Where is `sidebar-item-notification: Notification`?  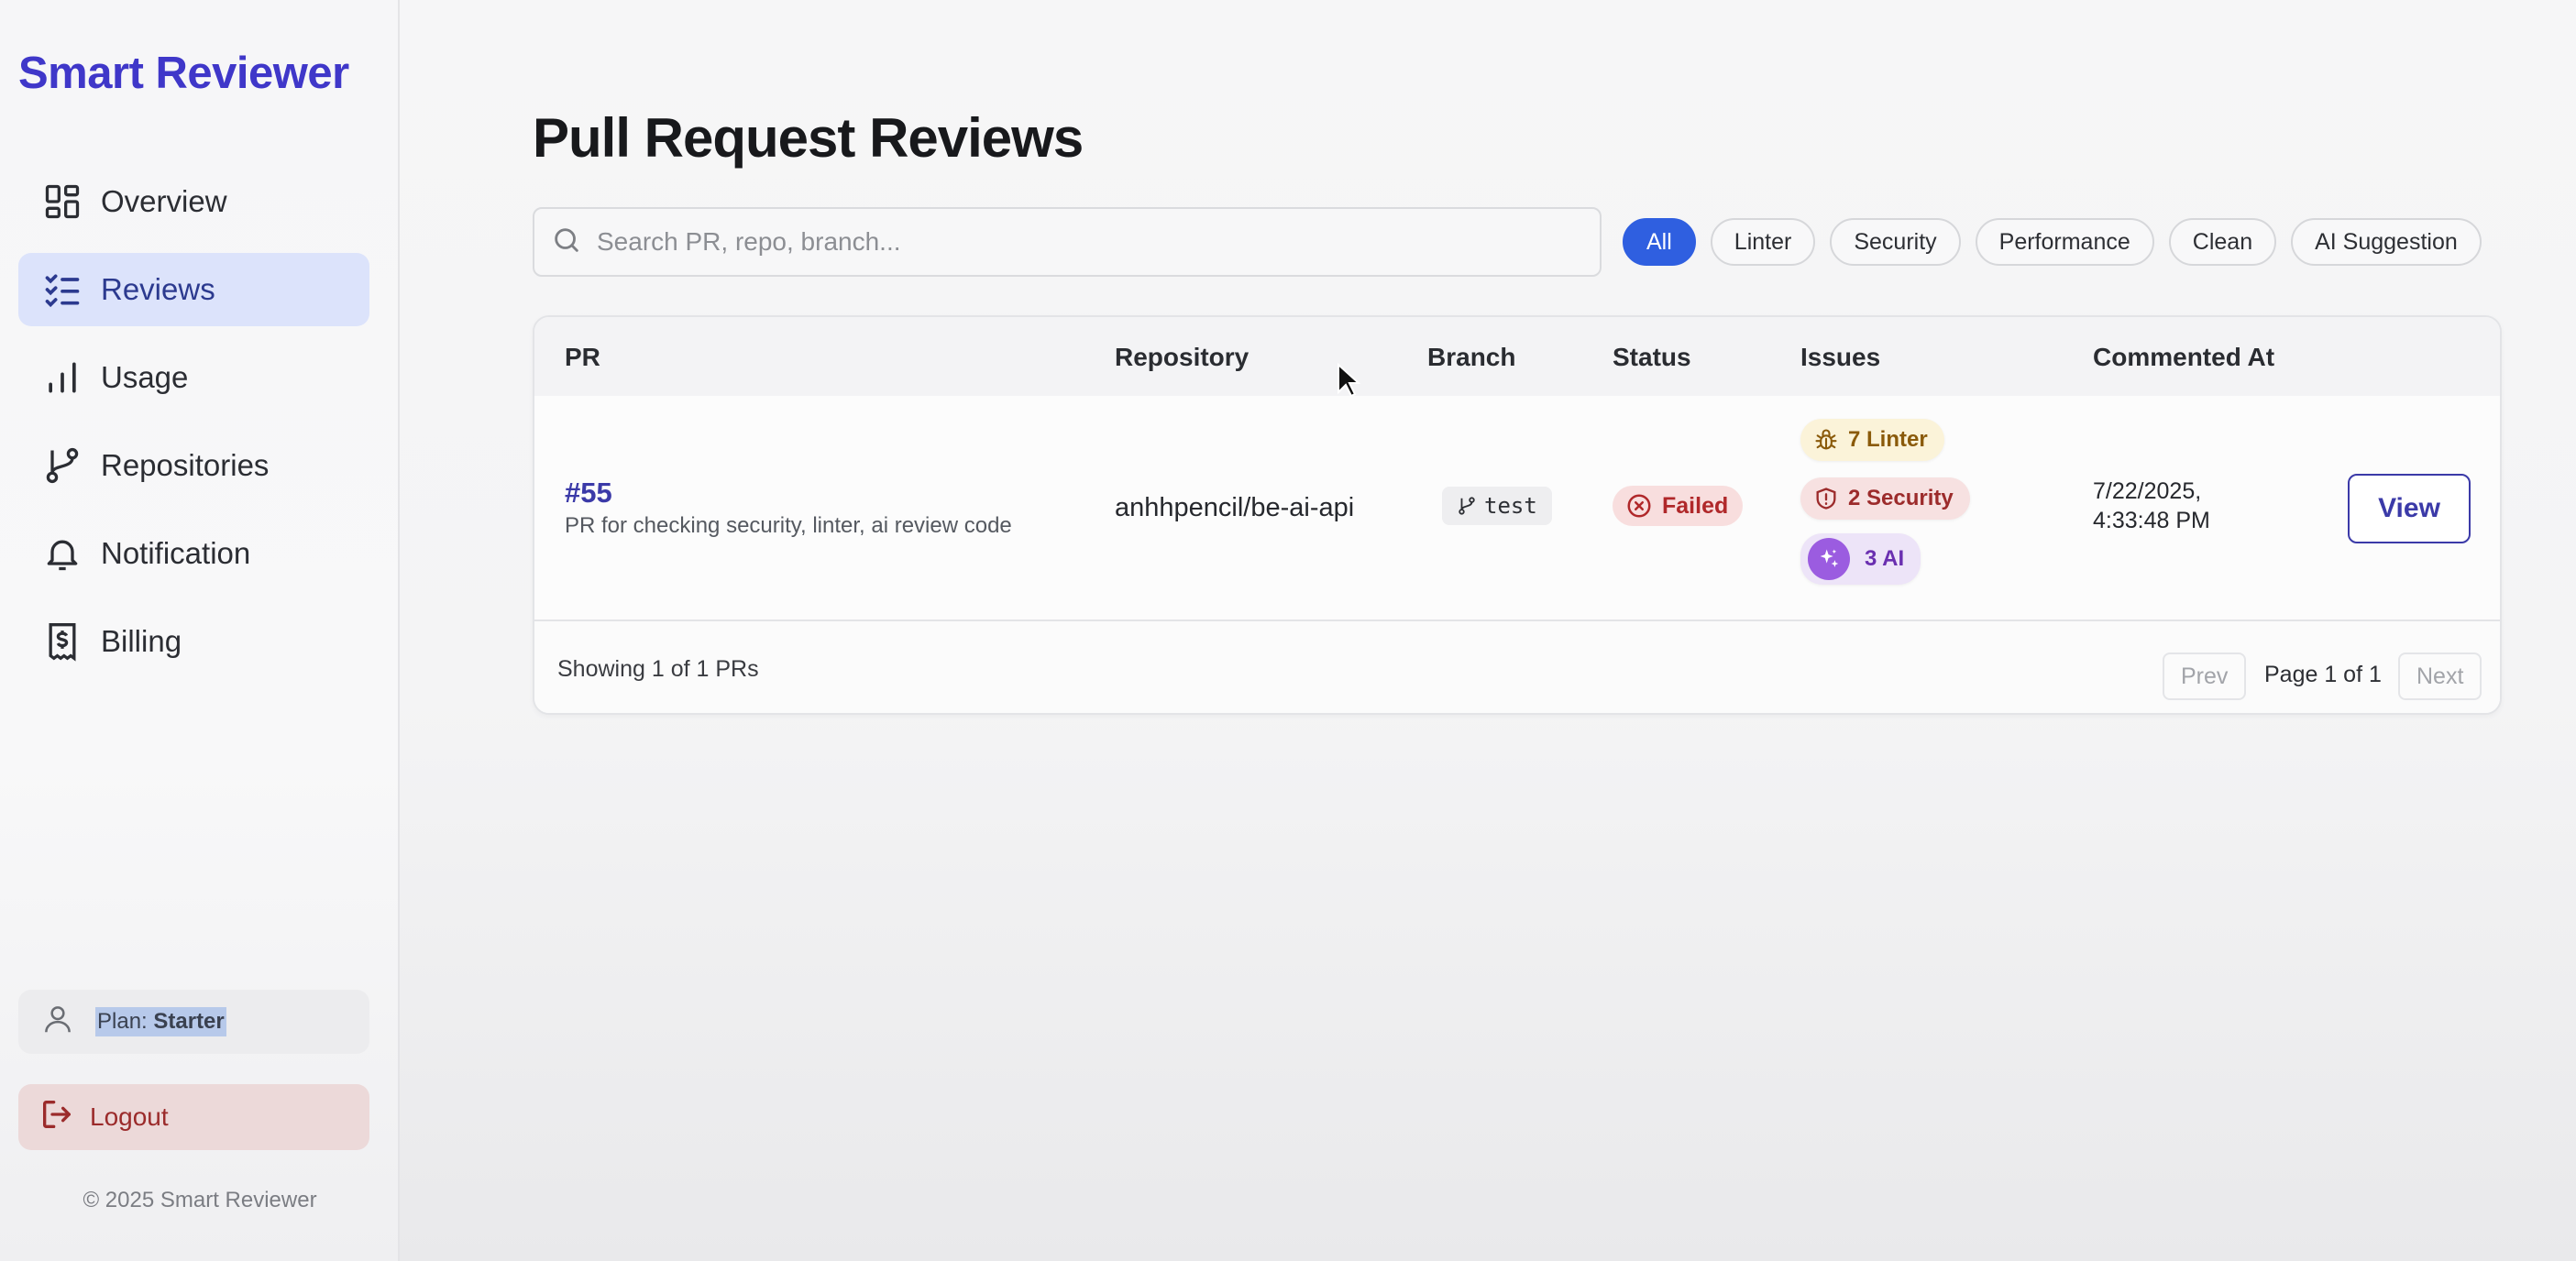 sidebar-item-notification: Notification is located at coordinates (193, 553).